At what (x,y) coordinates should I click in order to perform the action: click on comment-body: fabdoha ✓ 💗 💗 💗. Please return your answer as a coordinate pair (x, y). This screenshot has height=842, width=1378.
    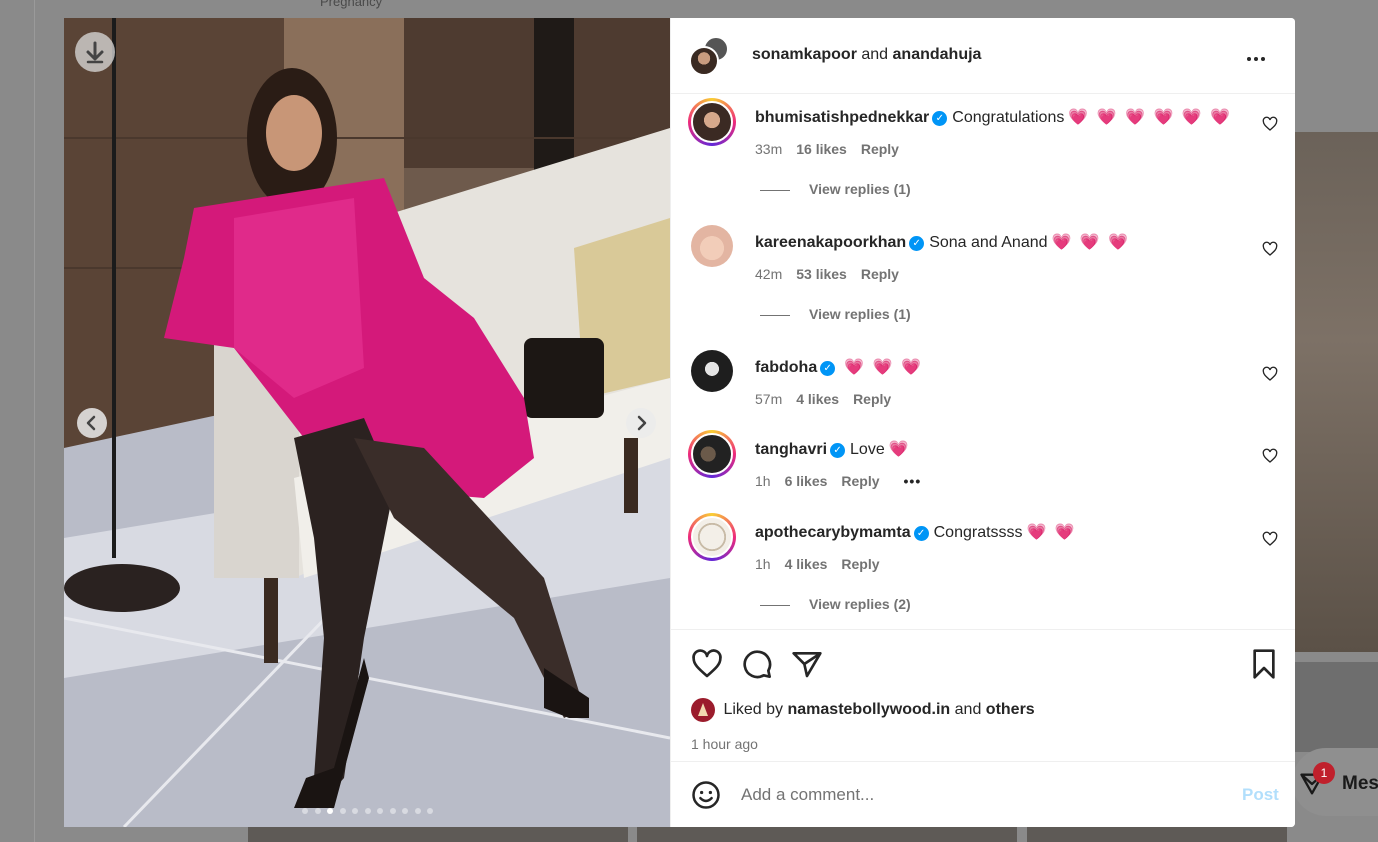
    Looking at the image, I should click on (839, 367).